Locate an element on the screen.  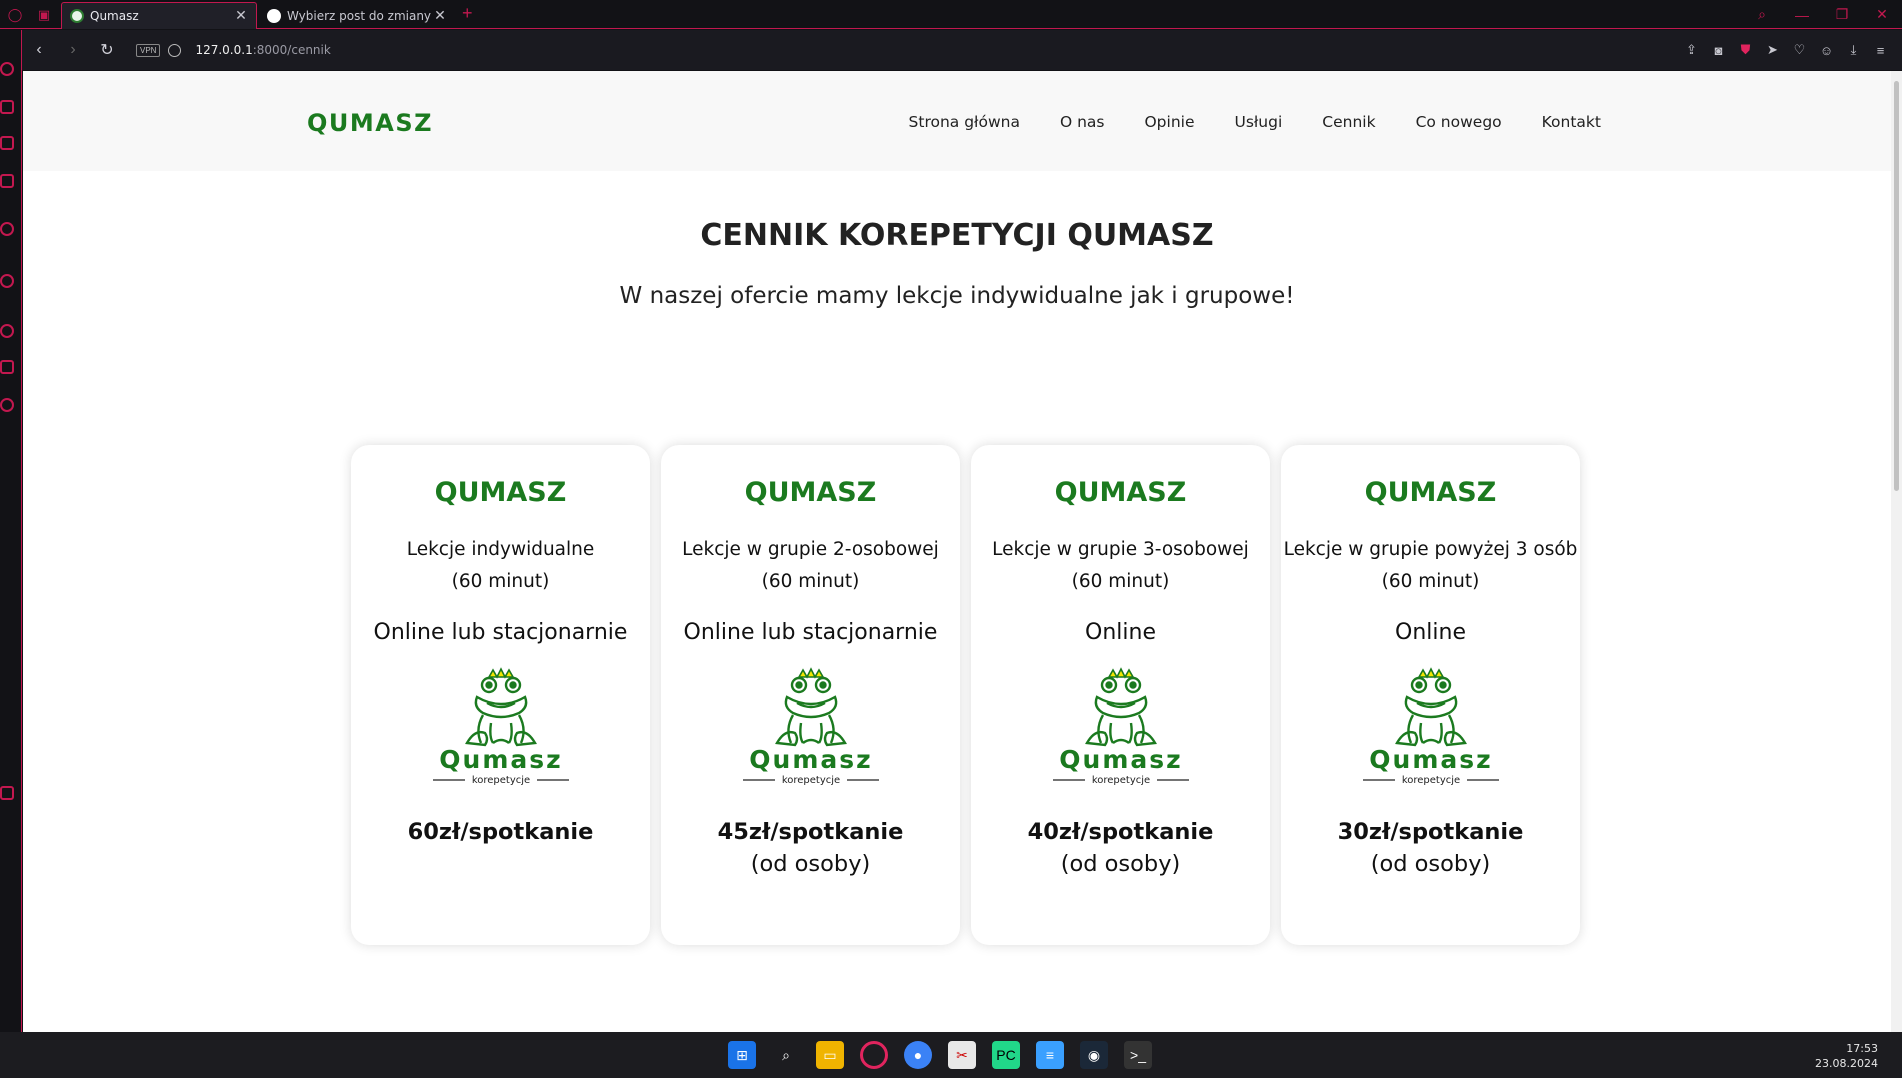
close-window-icon: ✕ is located at coordinates (1882, 14).